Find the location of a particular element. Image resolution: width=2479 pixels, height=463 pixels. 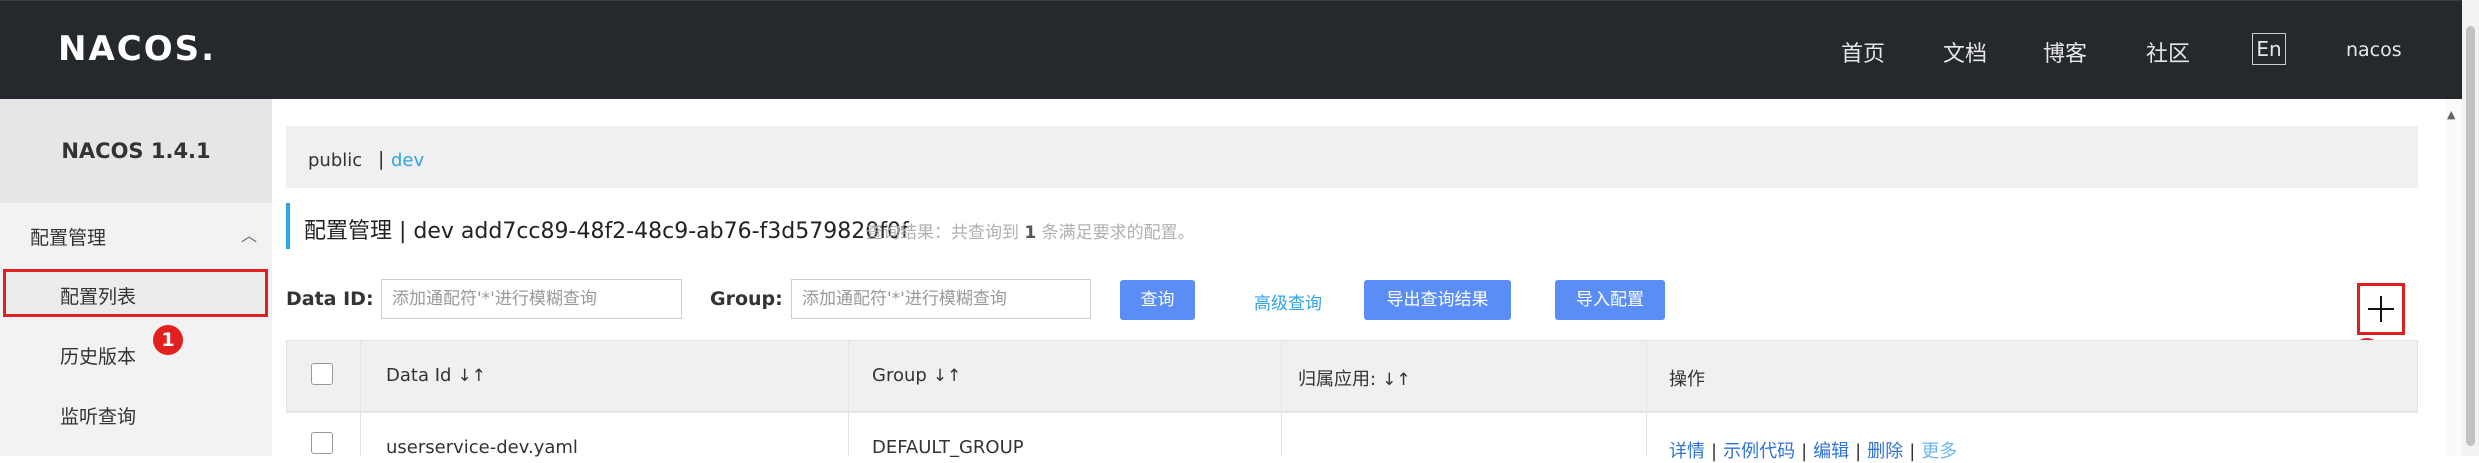

export-results-button: 导出查询结果 is located at coordinates (1437, 300).